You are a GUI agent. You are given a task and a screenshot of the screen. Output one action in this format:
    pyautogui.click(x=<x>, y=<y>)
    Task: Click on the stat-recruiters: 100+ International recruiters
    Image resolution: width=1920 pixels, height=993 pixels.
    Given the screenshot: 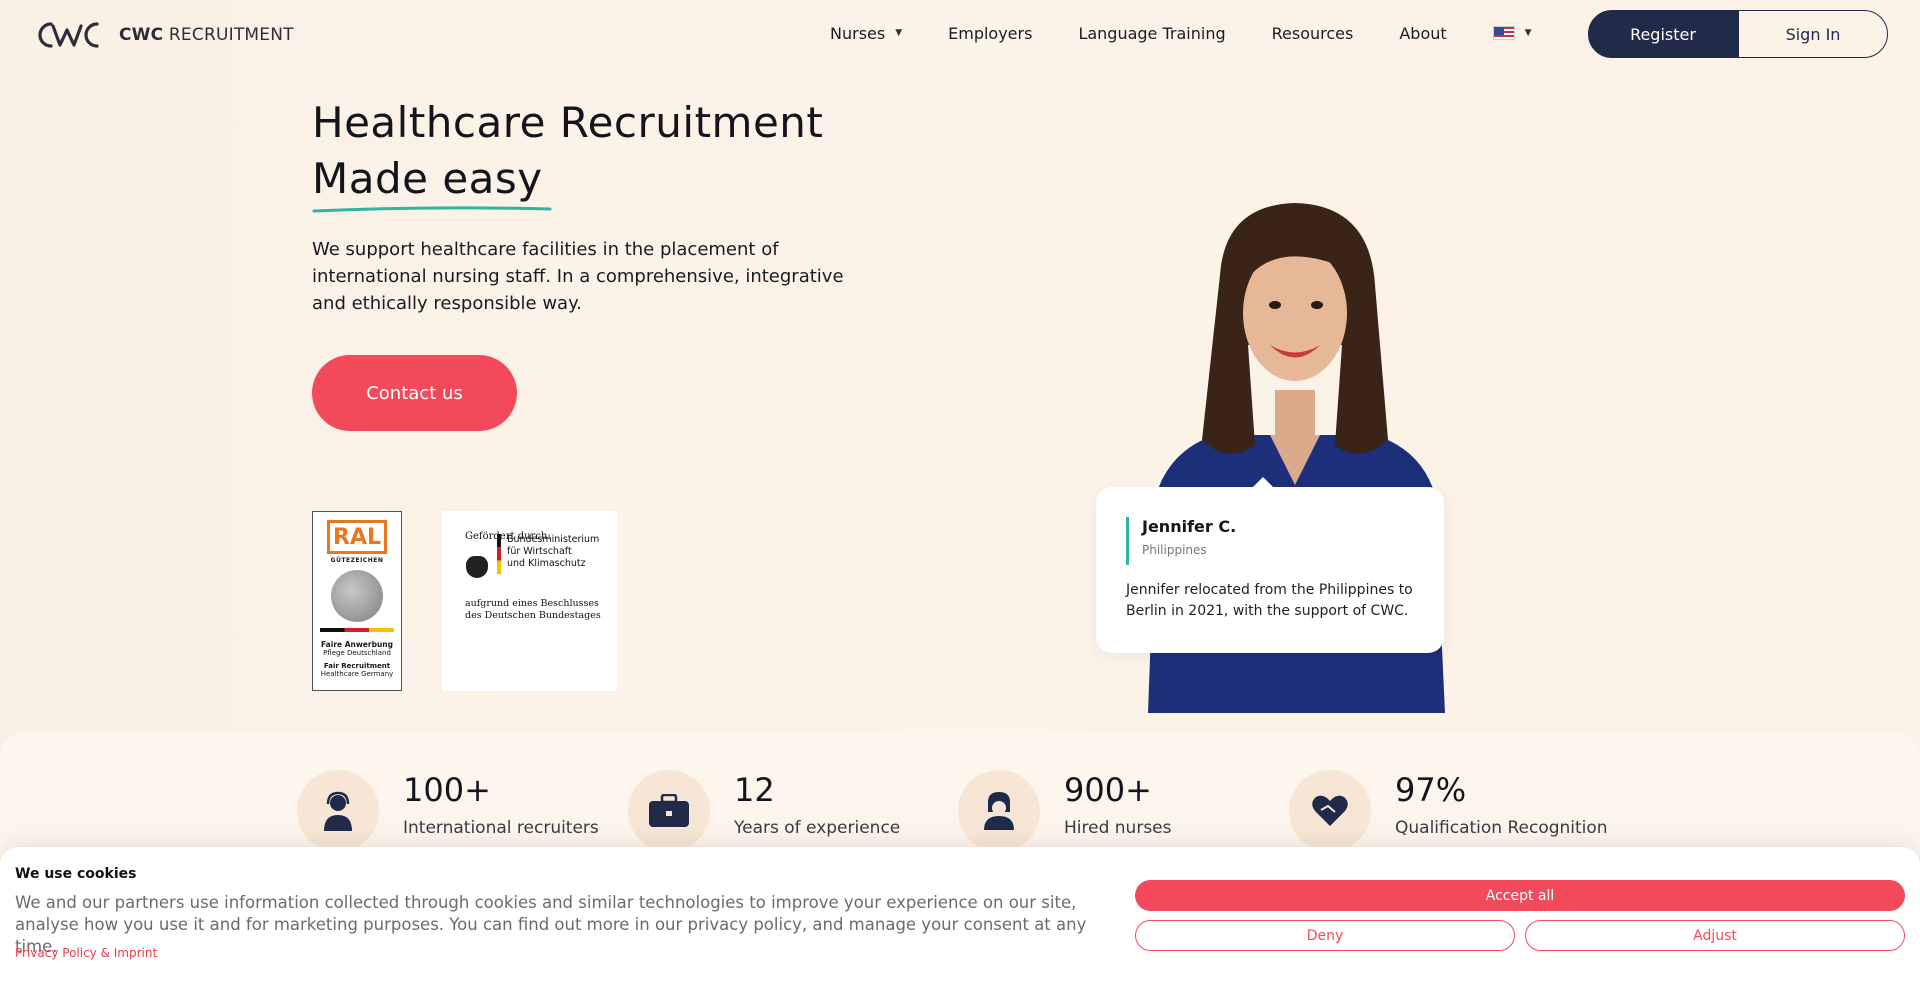 What is the action you would take?
    pyautogui.click(x=448, y=811)
    